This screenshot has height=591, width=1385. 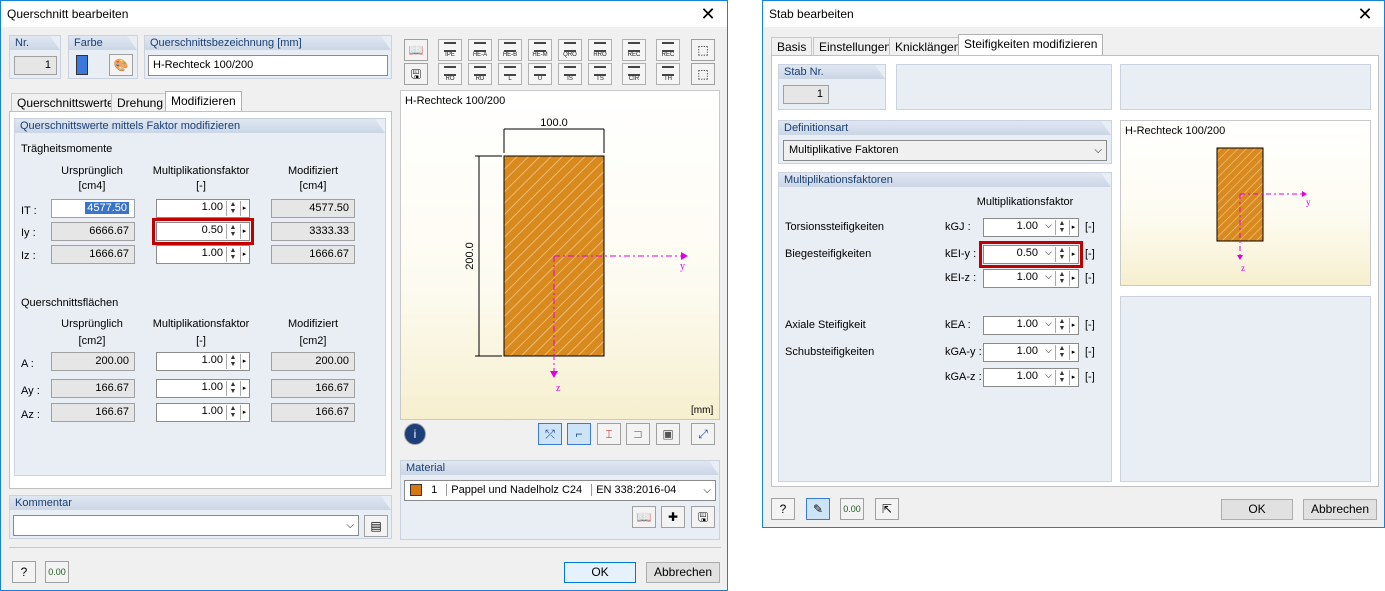 I want to click on material-edit-icon: 🖫, so click(x=703, y=517).